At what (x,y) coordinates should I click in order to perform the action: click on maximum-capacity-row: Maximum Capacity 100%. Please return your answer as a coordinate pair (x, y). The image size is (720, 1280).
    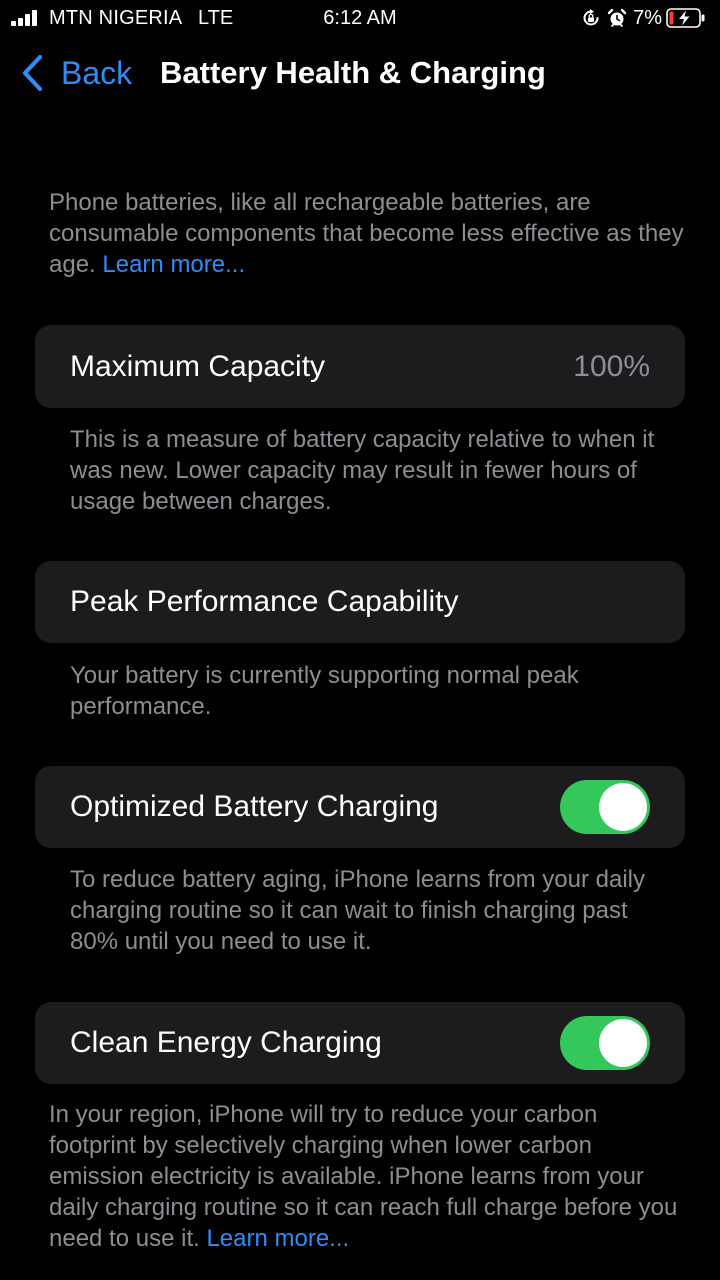
    Looking at the image, I should click on (360, 366).